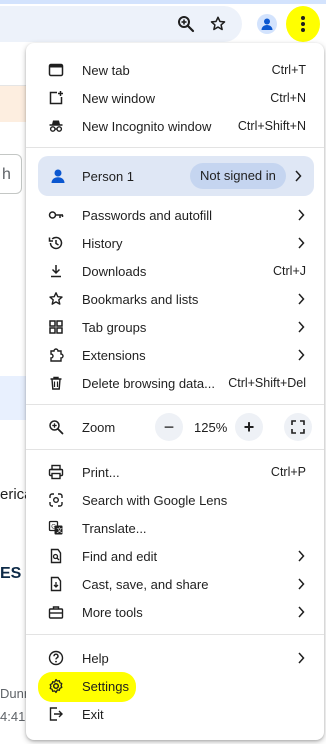 This screenshot has height=744, width=326. Describe the element at coordinates (178, 271) in the screenshot. I see `menu-item-downloads: Downloads Ctrl+J` at that location.